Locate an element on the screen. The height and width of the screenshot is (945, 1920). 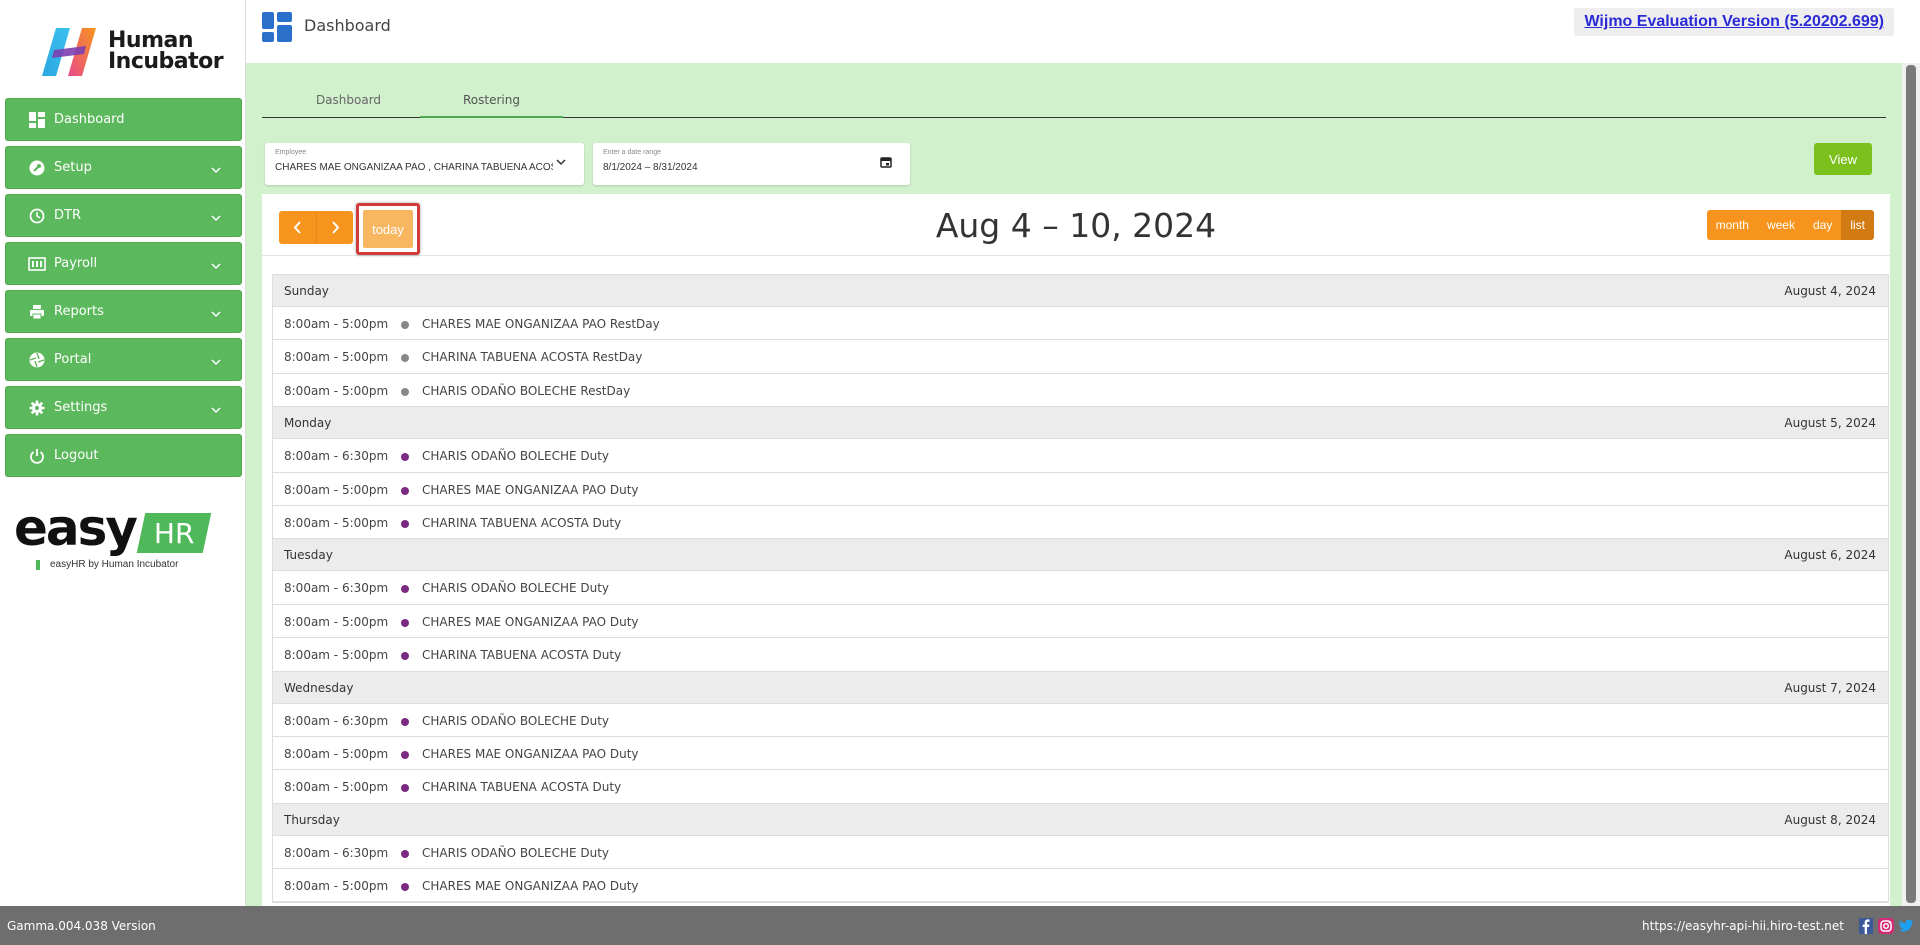
twitter-icon is located at coordinates (1906, 926).